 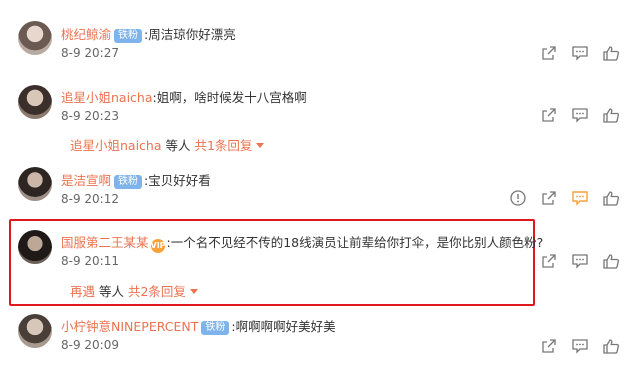 I want to click on reply-summary: 追星小姐naicha 等人 共1条回复, so click(x=167, y=144).